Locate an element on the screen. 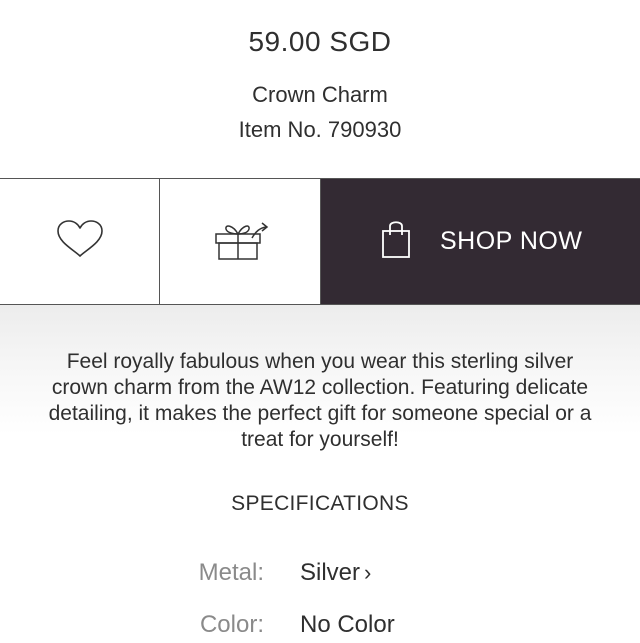 This screenshot has width=640, height=643. heart-icon is located at coordinates (80, 241).